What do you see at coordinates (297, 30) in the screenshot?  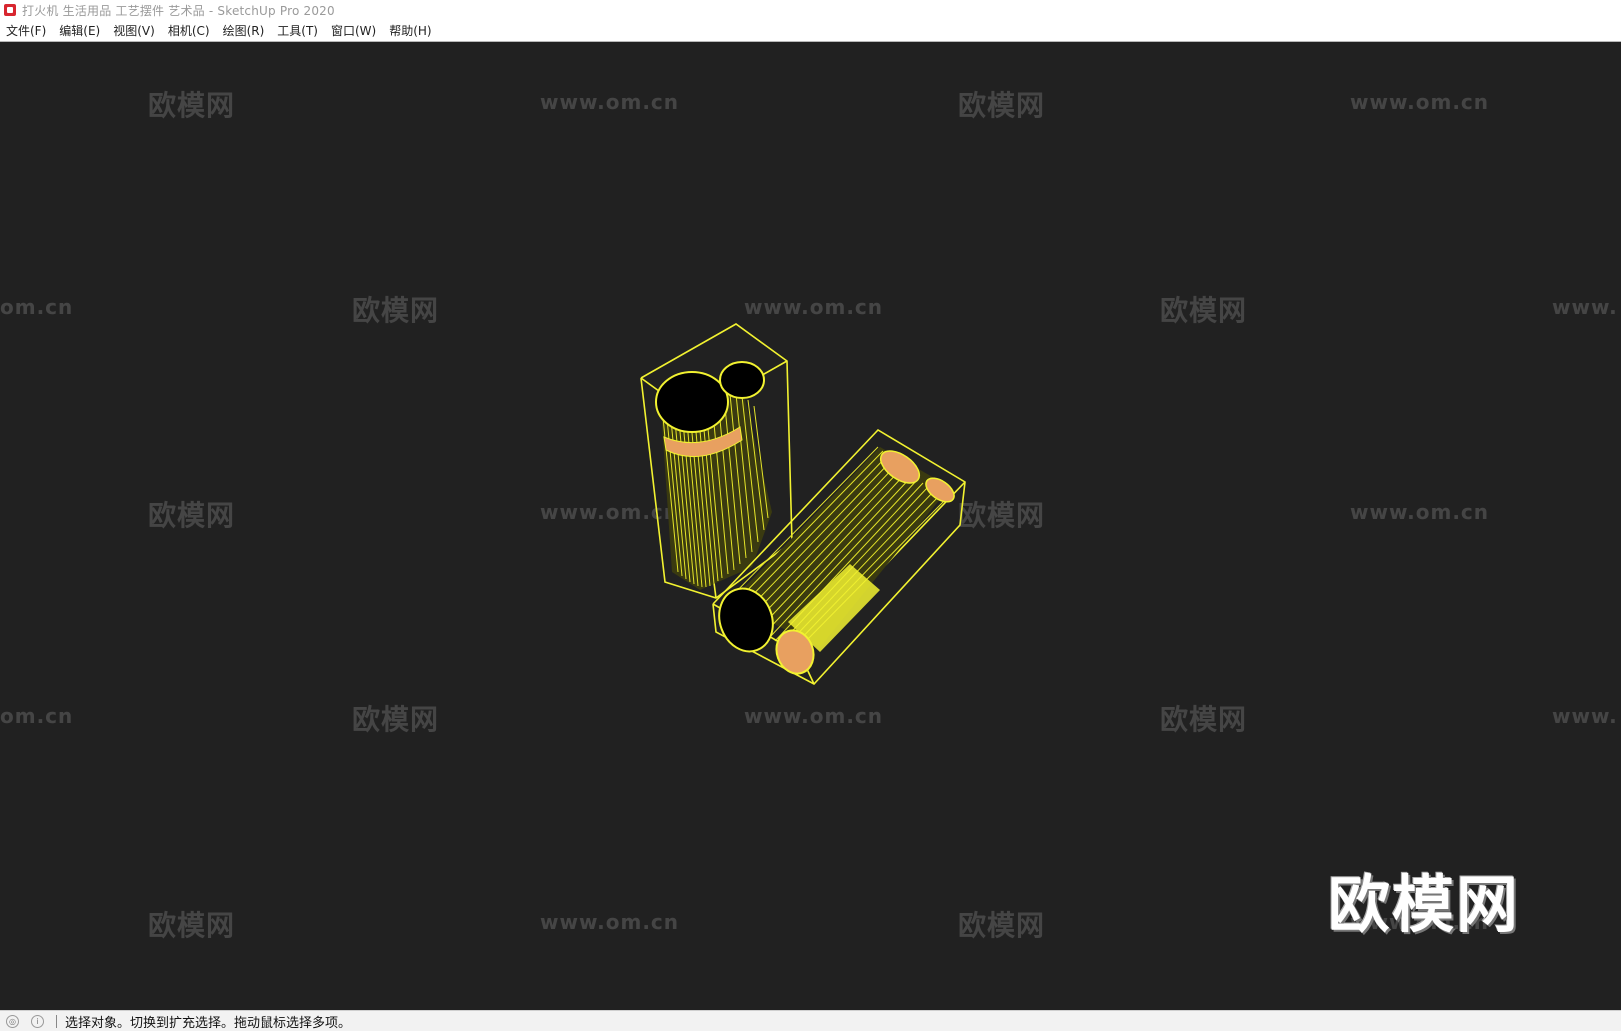 I see `menu-tools: 工具(T)` at bounding box center [297, 30].